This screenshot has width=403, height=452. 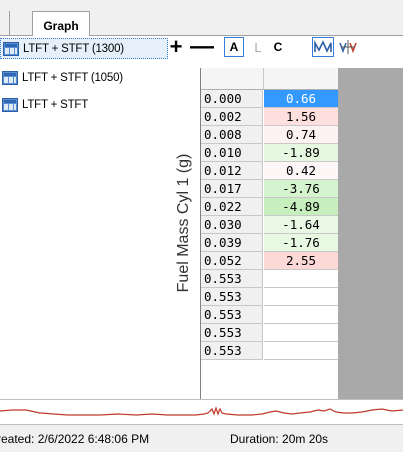 I want to click on add-button: +, so click(x=176, y=46).